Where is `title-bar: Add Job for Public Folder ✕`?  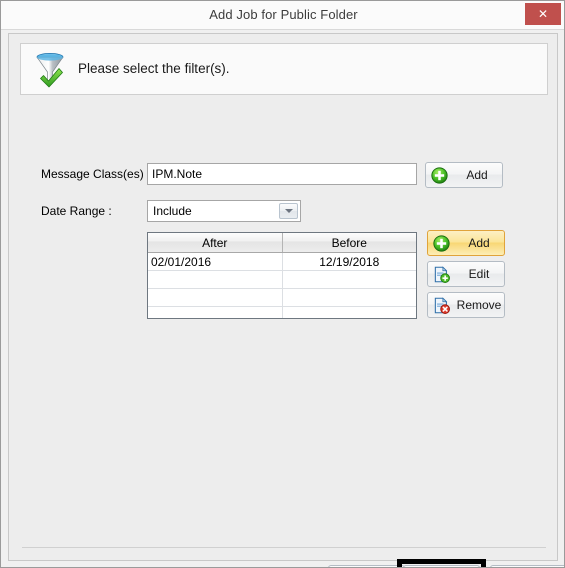
title-bar: Add Job for Public Folder ✕ is located at coordinates (282, 15).